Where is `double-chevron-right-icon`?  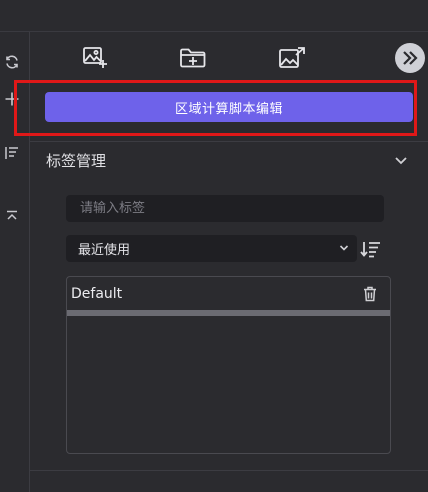
double-chevron-right-icon is located at coordinates (410, 58).